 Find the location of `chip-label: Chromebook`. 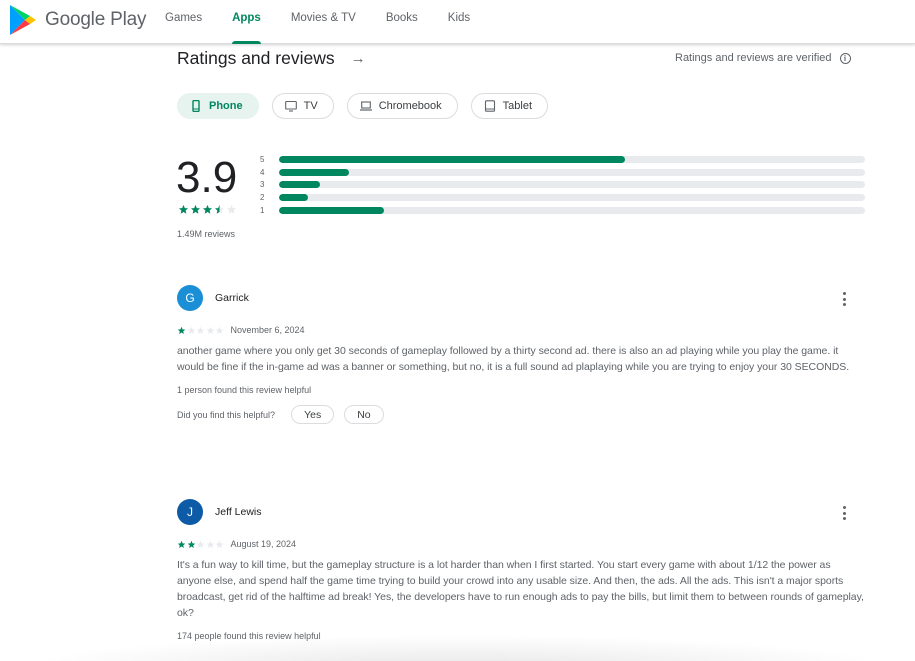

chip-label: Chromebook is located at coordinates (410, 106).